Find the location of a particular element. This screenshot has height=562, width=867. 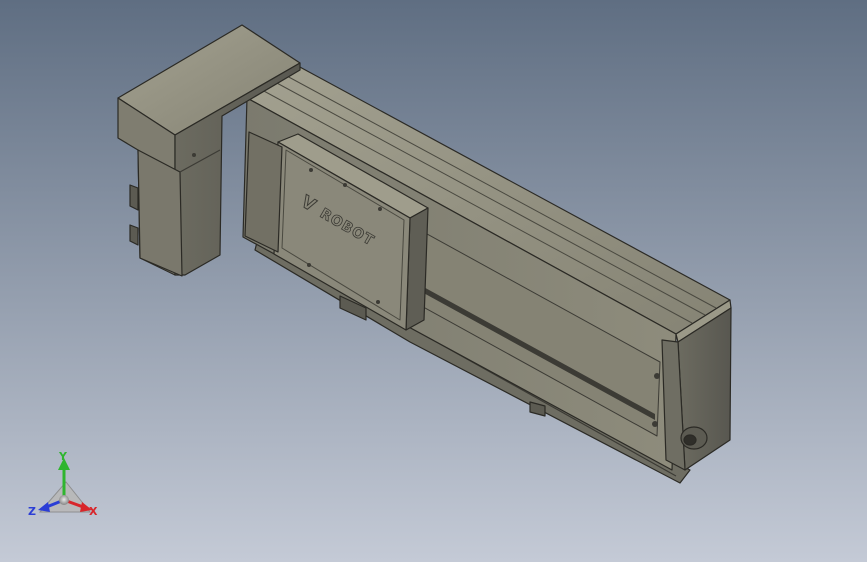

triad-y-label: Y is located at coordinates (63, 456).